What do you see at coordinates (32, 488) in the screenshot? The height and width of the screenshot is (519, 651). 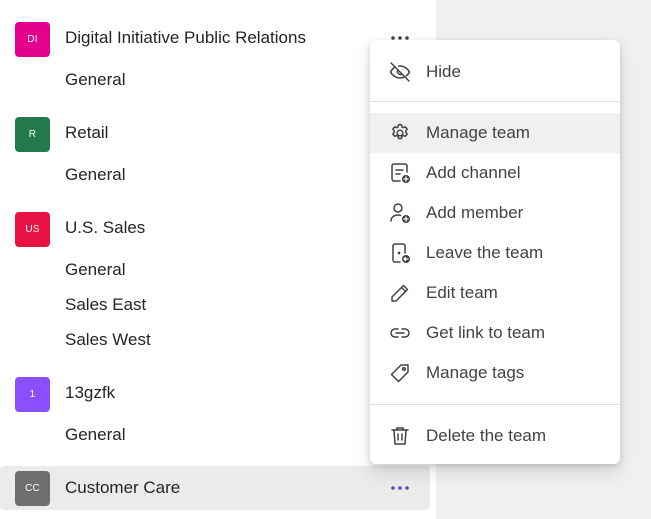 I see `team-avatar: CC` at bounding box center [32, 488].